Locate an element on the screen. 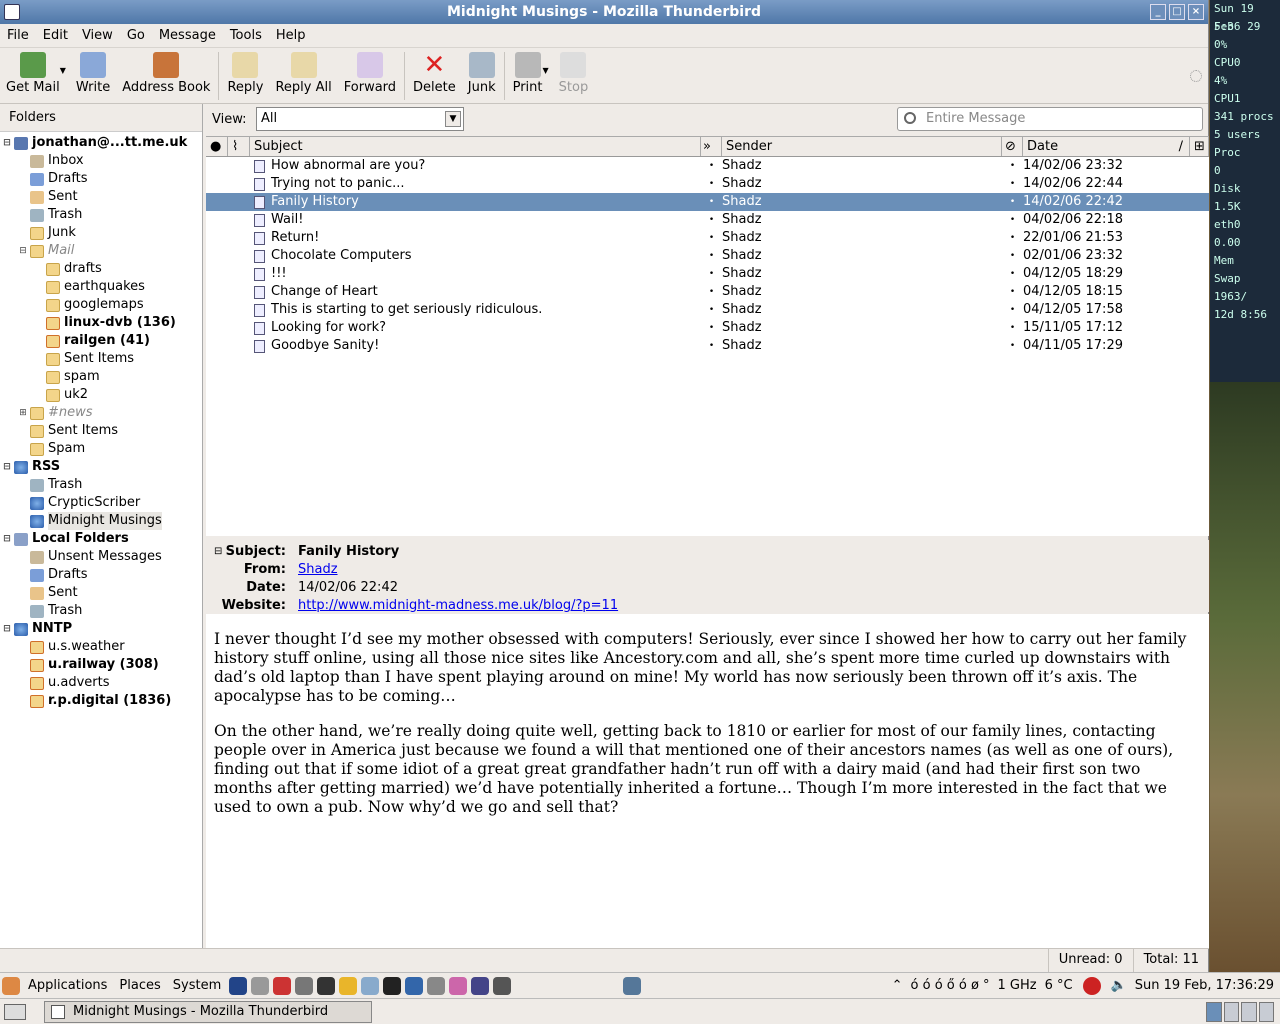 This screenshot has height=1024, width=1280. mail-launcher-icon is located at coordinates (370, 985).